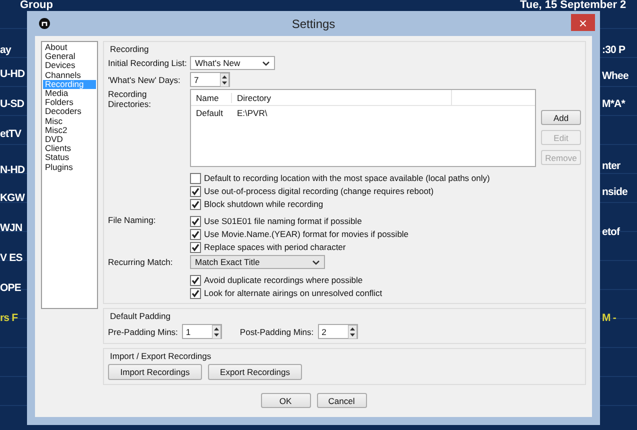 This screenshot has height=430, width=637. I want to click on recurring-match-dropdown: Match Exact Title, so click(257, 262).